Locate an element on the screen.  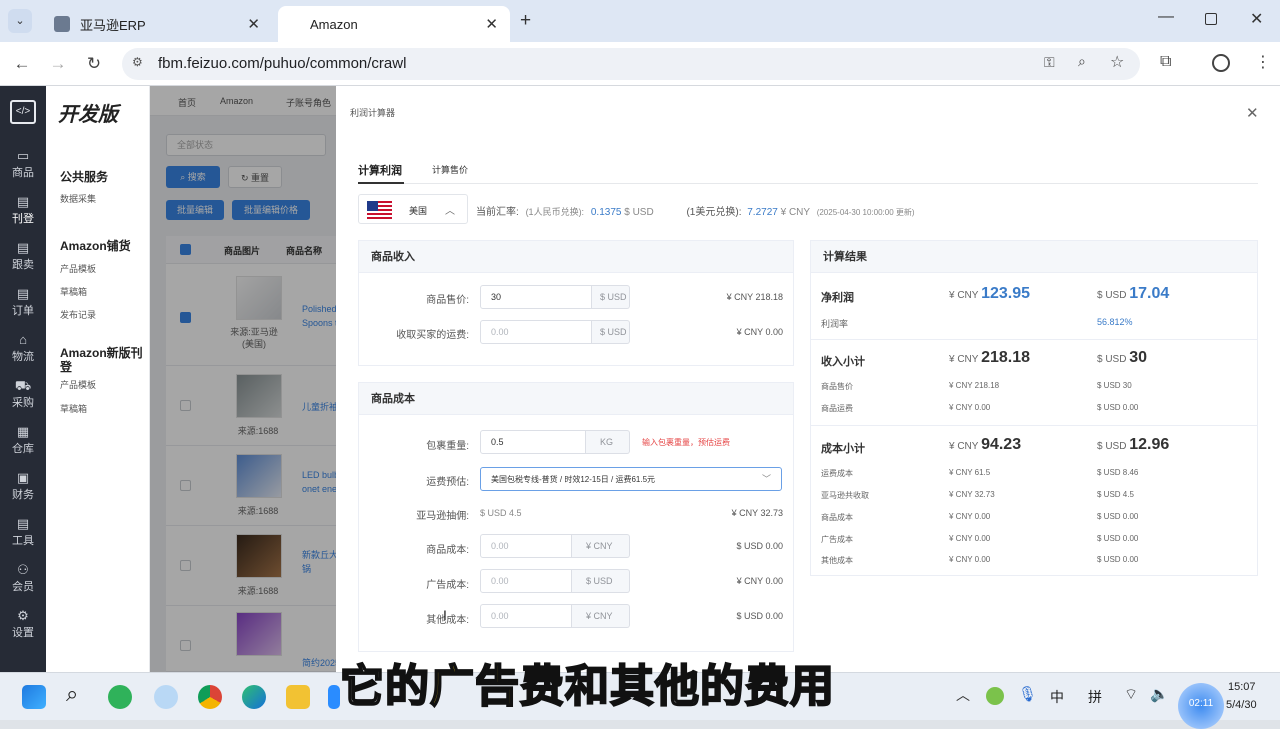
recording-badge: 02:11 is located at coordinates (1201, 706).